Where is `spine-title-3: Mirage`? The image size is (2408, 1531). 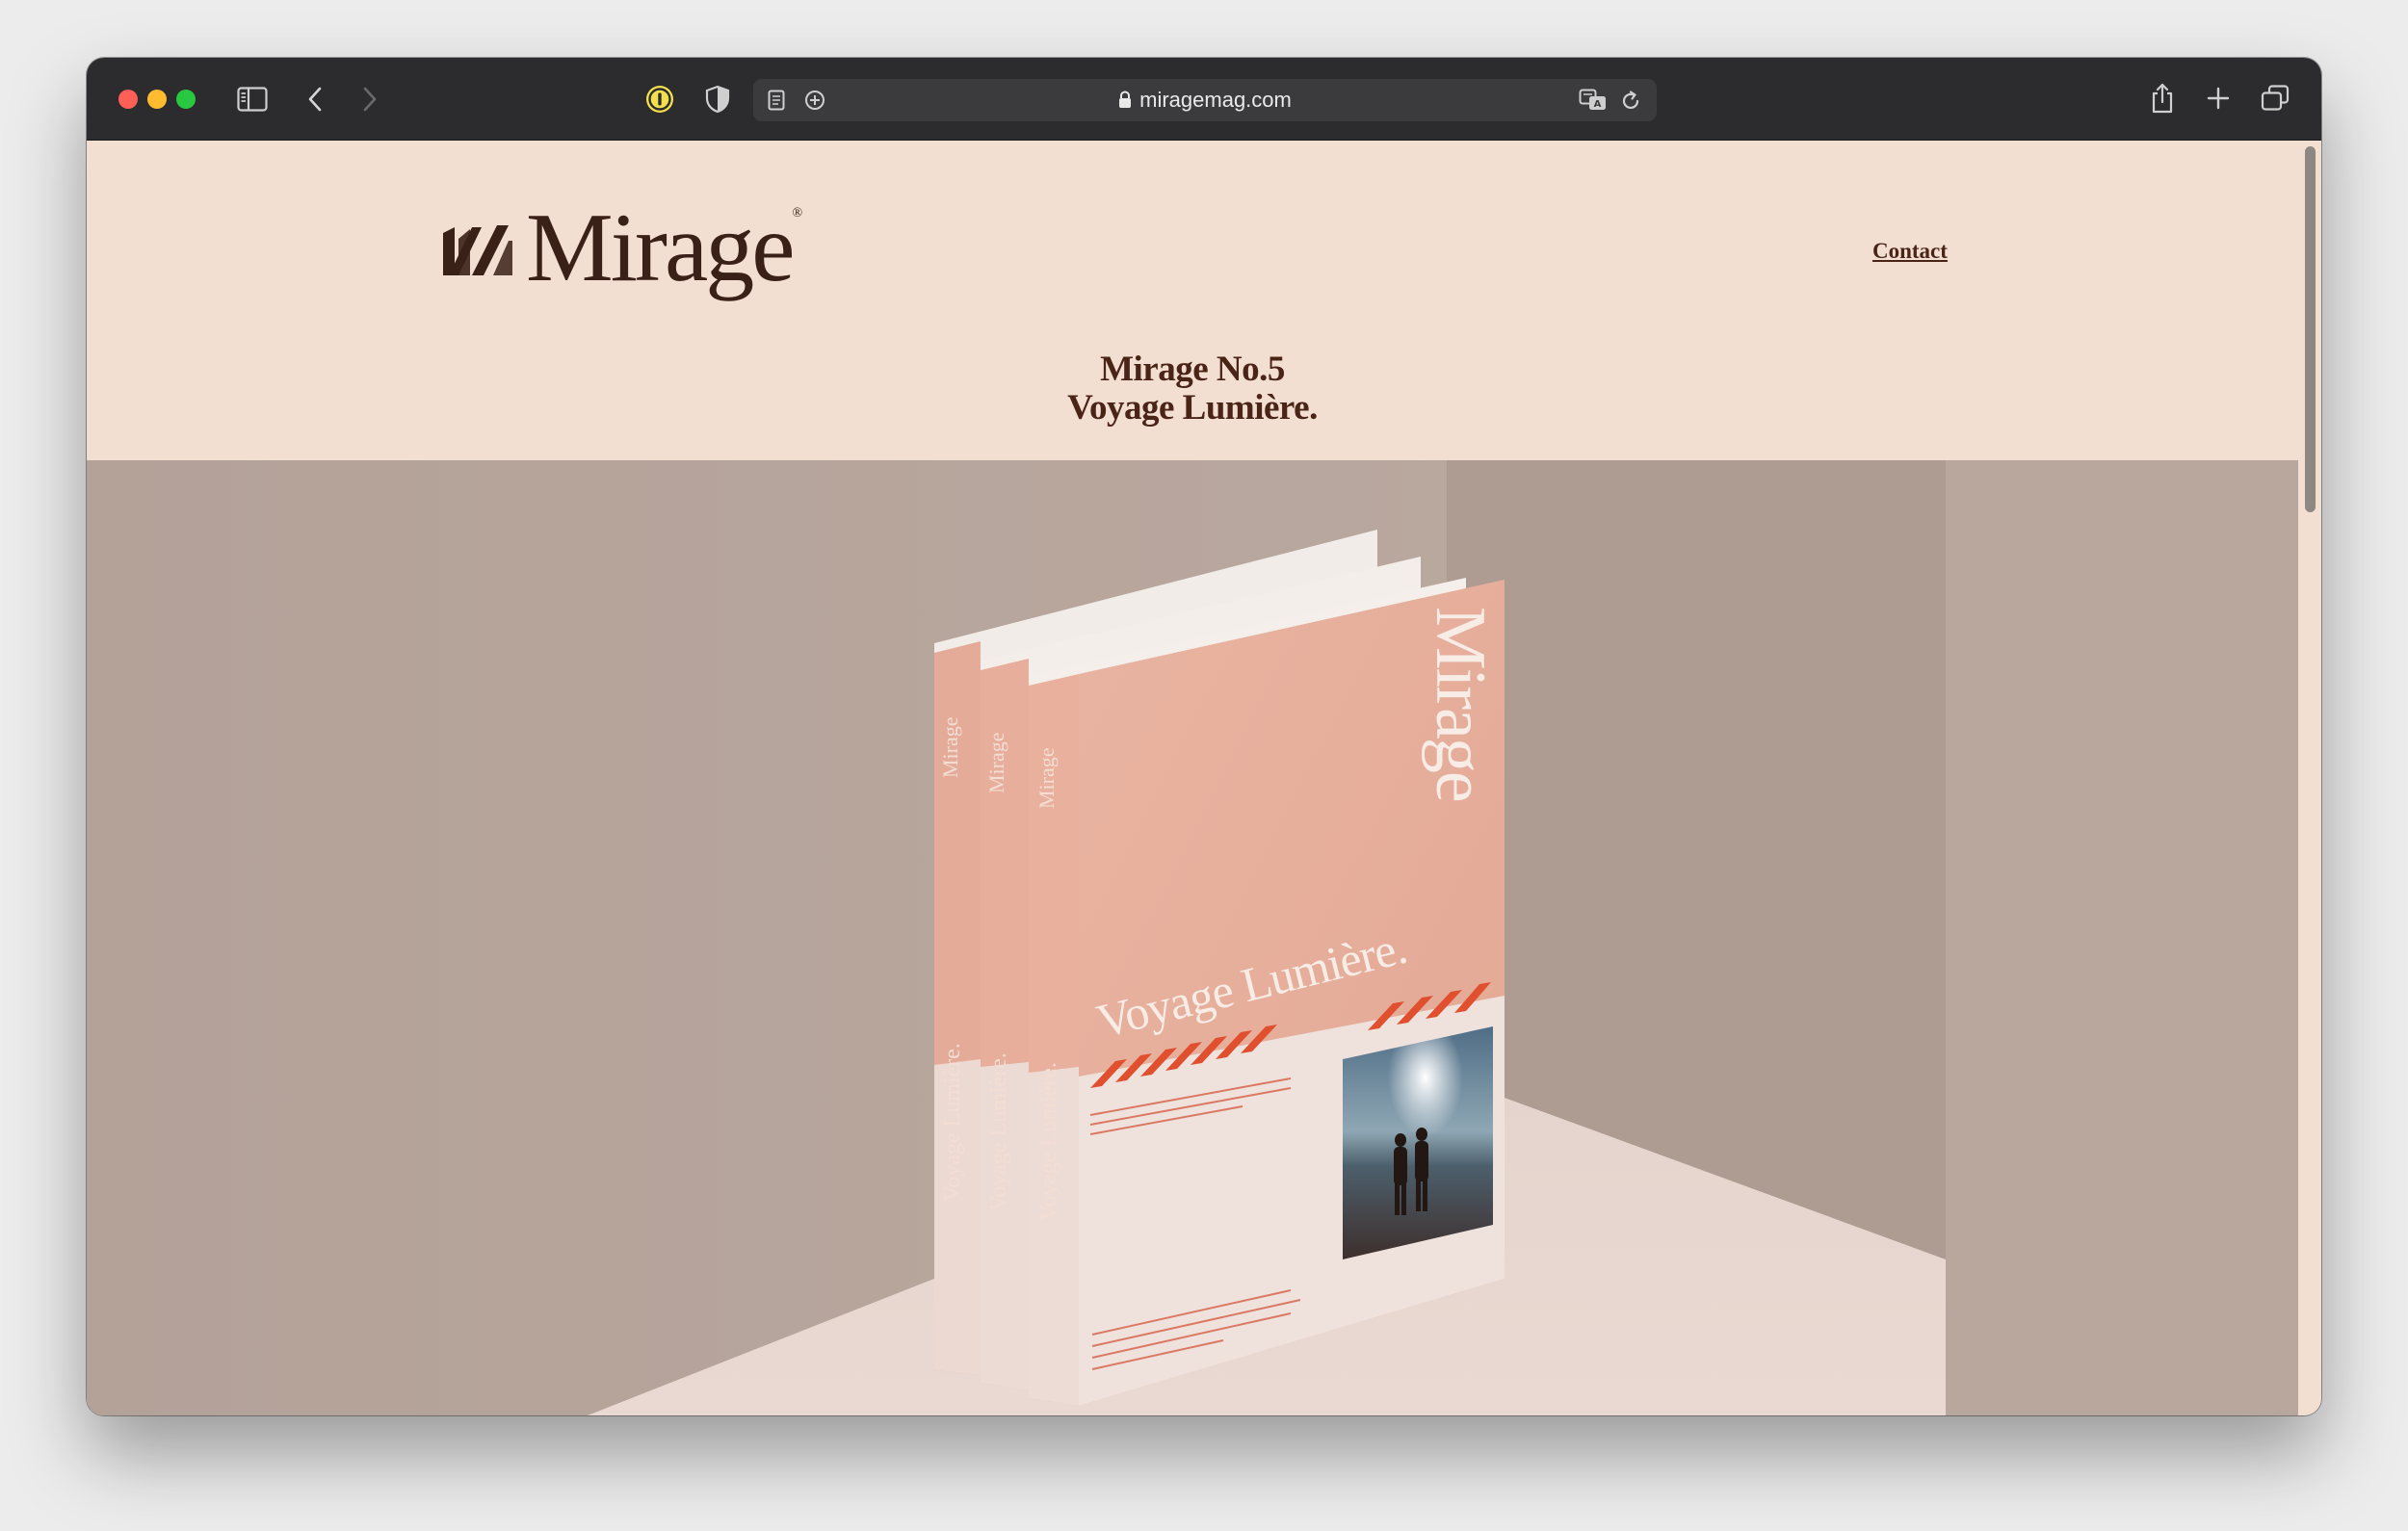
spine-title-3: Mirage is located at coordinates (1046, 778).